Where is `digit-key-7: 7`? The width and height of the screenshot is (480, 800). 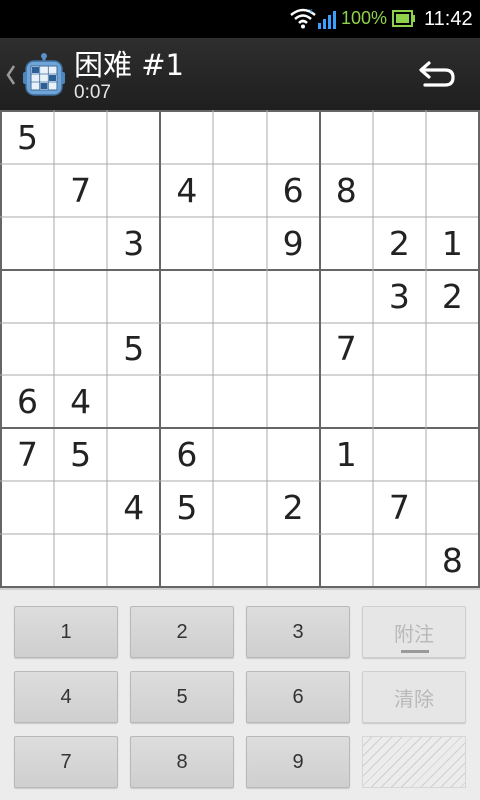 digit-key-7: 7 is located at coordinates (66, 762).